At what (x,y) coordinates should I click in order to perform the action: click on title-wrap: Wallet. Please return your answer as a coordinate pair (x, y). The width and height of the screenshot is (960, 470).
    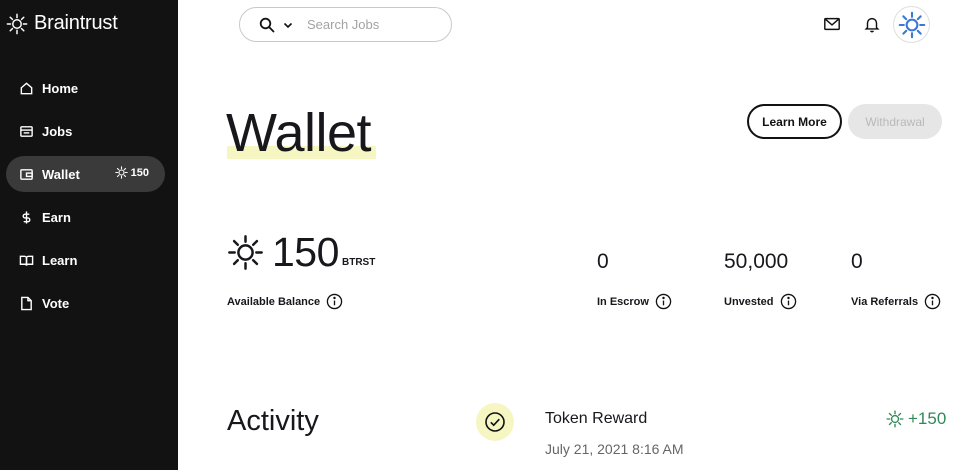
    Looking at the image, I should click on (299, 133).